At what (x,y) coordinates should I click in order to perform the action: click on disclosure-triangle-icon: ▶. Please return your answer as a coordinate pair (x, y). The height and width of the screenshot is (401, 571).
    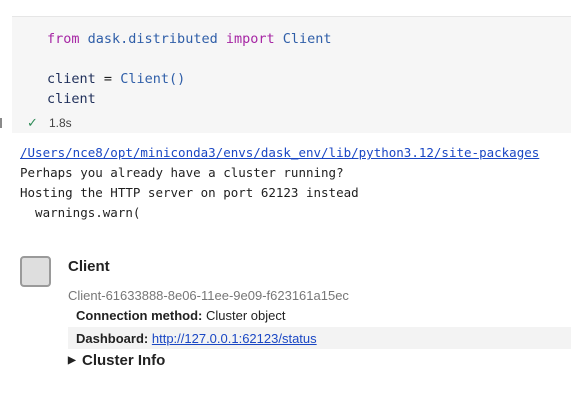
    Looking at the image, I should click on (72, 360).